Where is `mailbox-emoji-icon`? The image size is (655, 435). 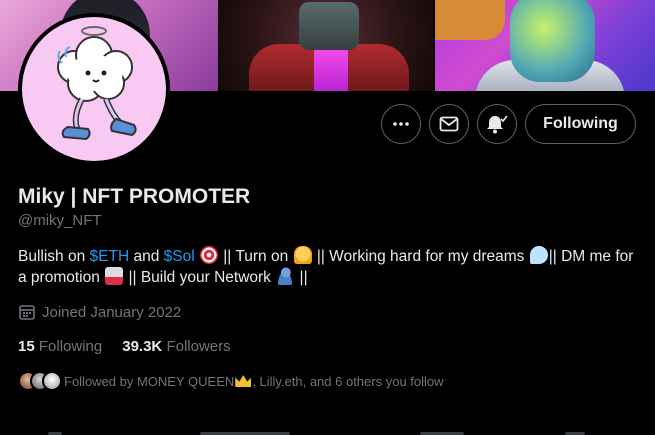
mailbox-emoji-icon is located at coordinates (114, 276).